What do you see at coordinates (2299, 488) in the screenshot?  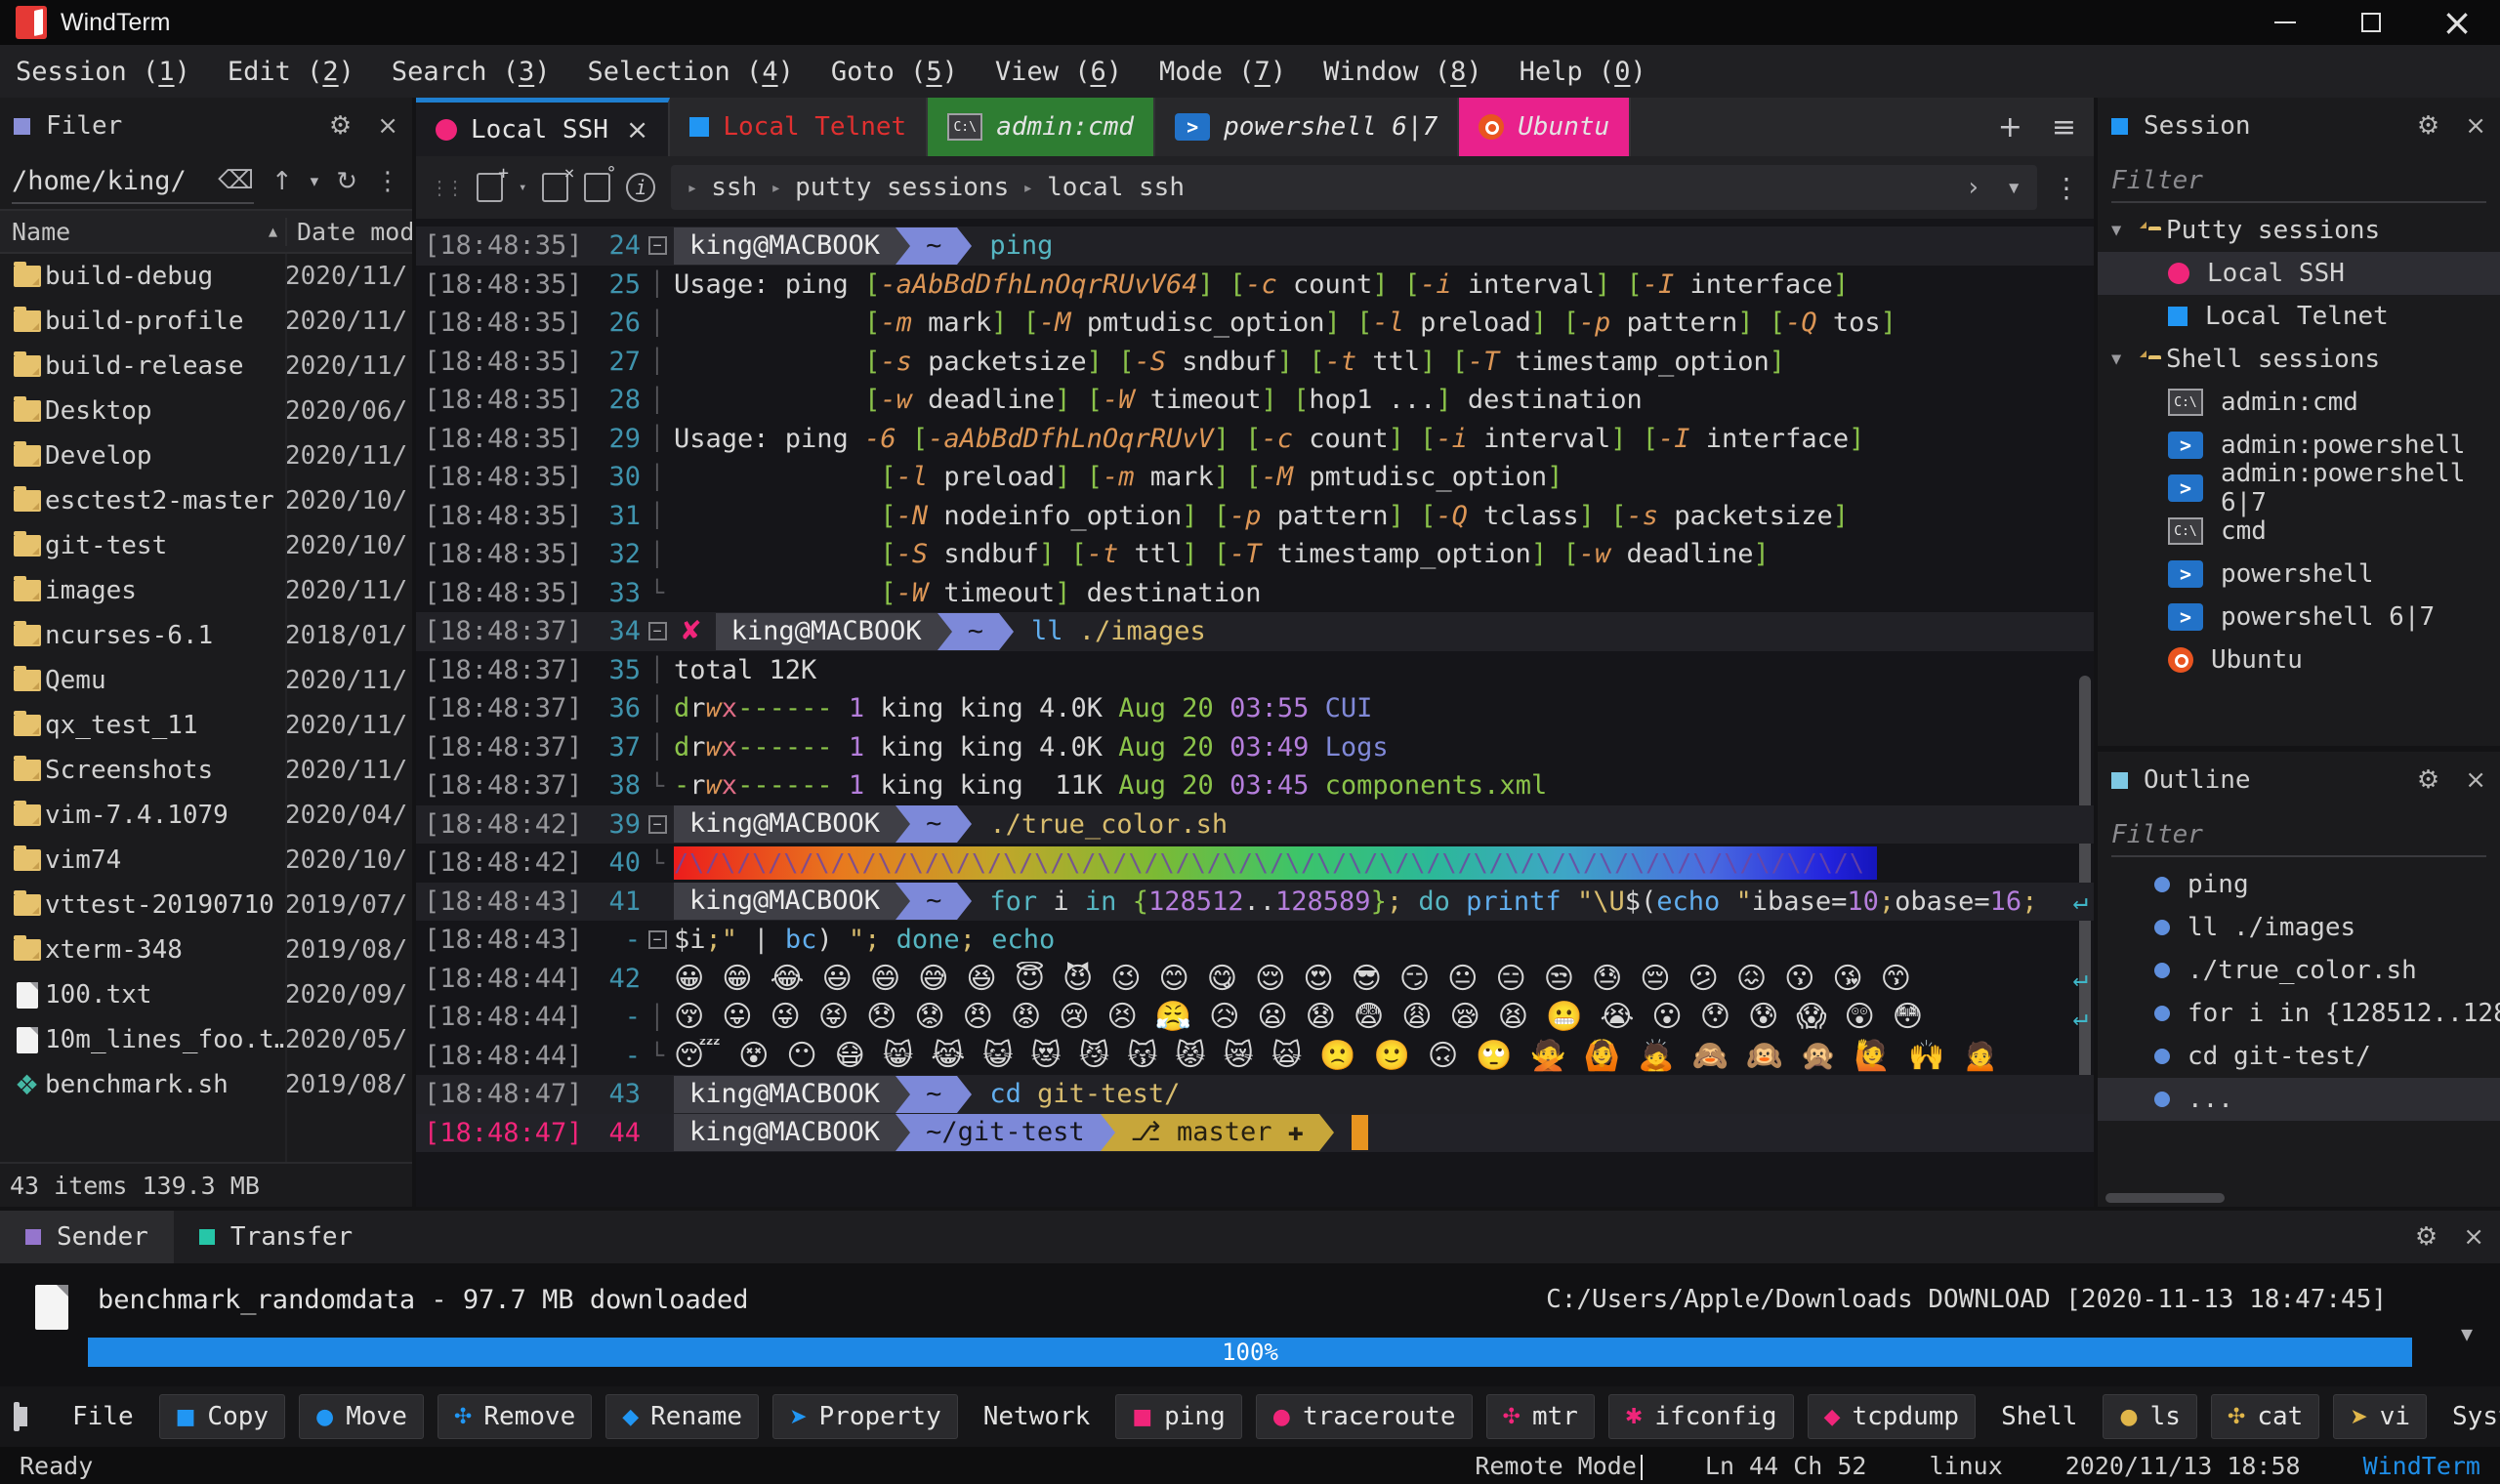 I see `session-item: > admin:powershell 6|7` at bounding box center [2299, 488].